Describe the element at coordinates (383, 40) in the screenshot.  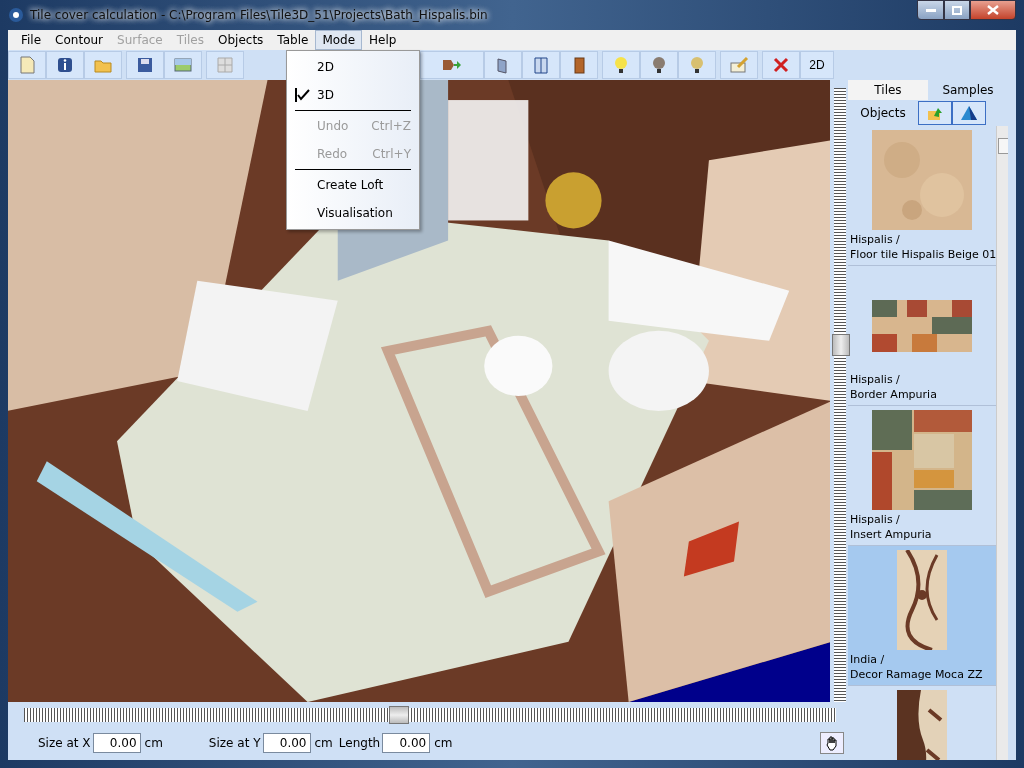
I see `menu-item: Help` at that location.